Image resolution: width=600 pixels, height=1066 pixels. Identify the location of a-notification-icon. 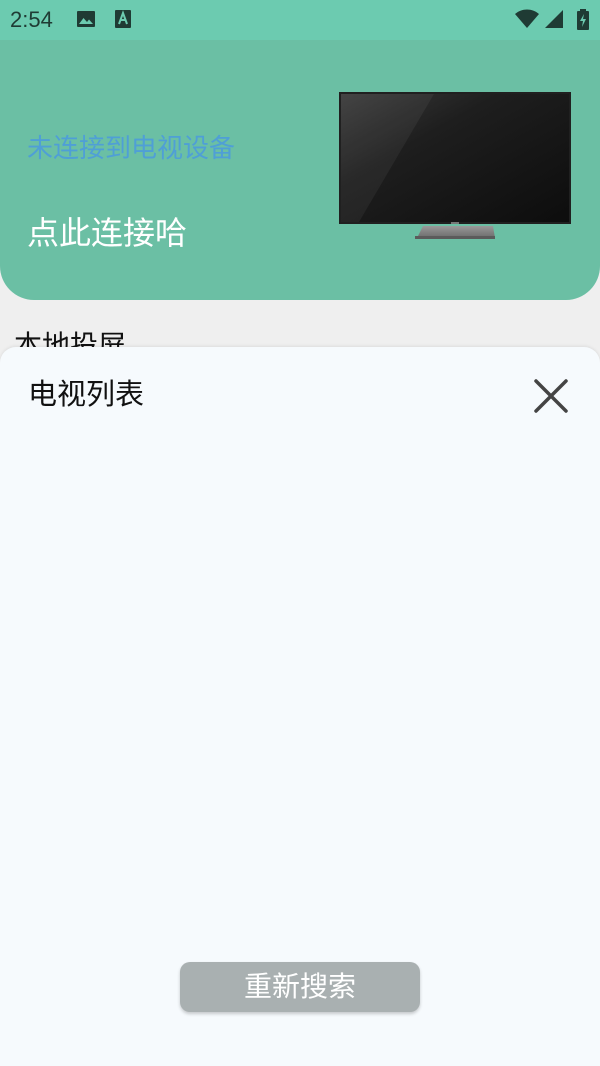
(123, 19).